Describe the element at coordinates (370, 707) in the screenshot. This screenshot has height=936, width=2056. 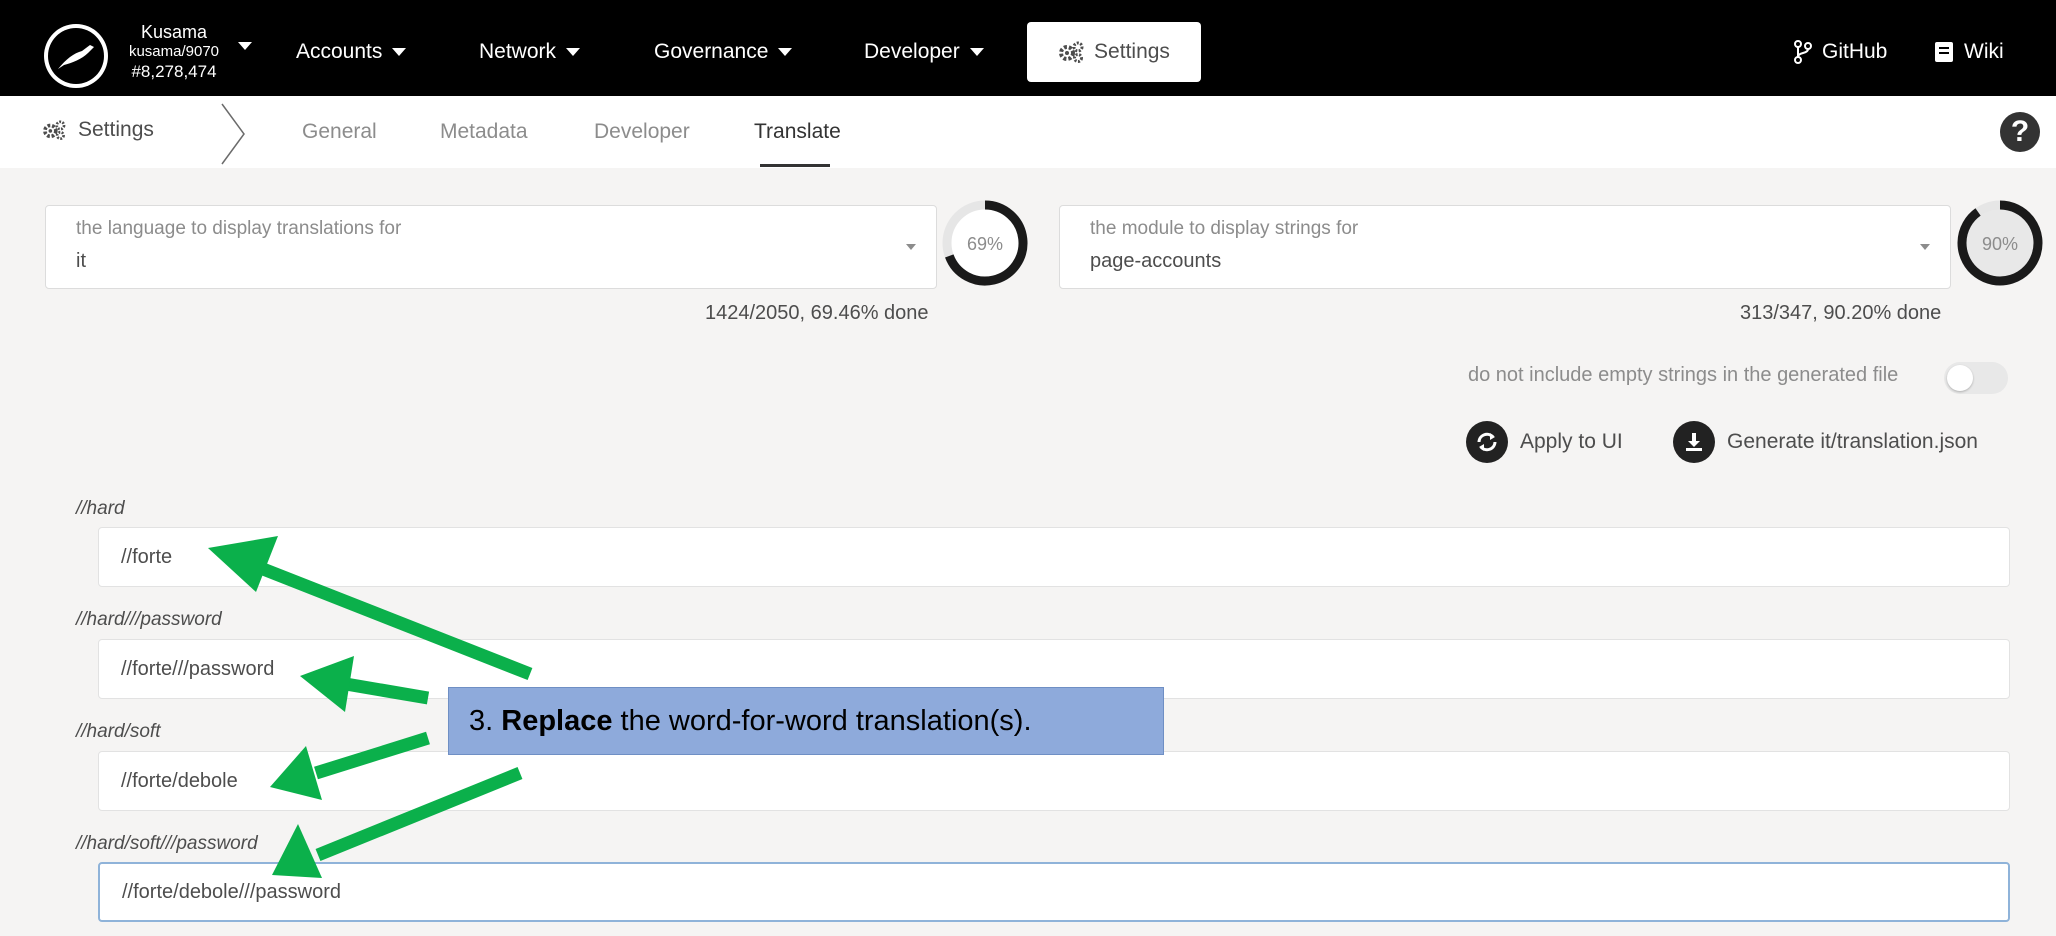
I see `annotation-arrows` at that location.